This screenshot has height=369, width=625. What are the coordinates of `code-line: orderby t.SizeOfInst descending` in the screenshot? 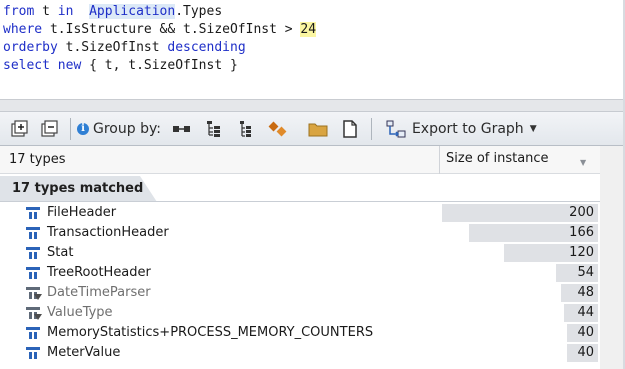 It's located at (159, 48).